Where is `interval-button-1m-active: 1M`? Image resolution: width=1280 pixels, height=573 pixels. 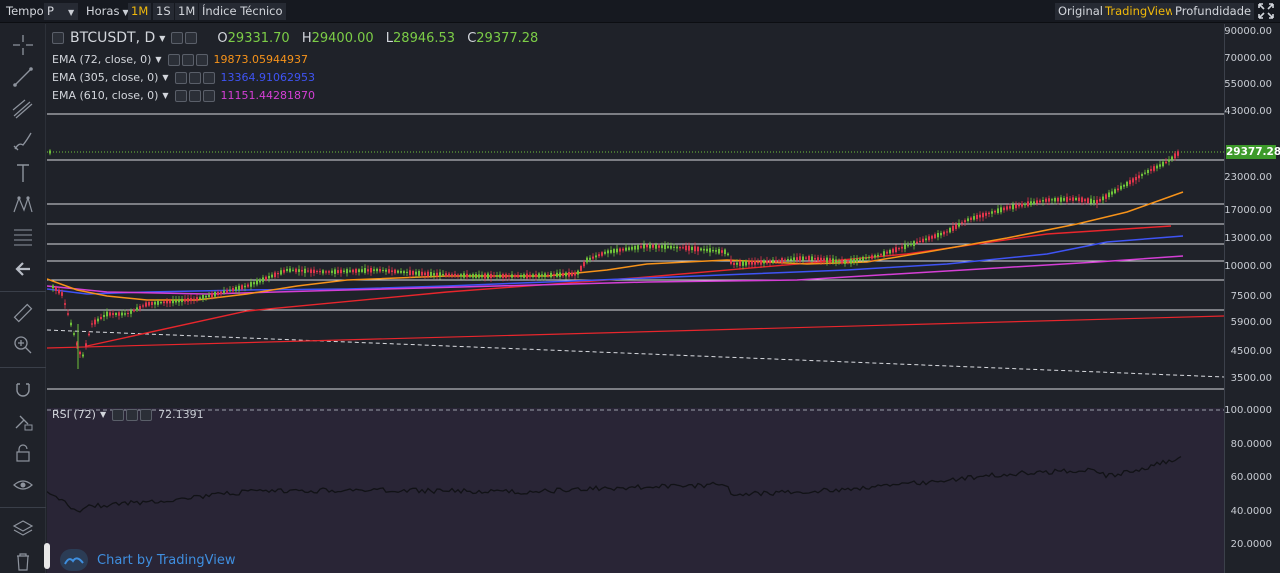
interval-button-1m-active: 1M is located at coordinates (140, 11).